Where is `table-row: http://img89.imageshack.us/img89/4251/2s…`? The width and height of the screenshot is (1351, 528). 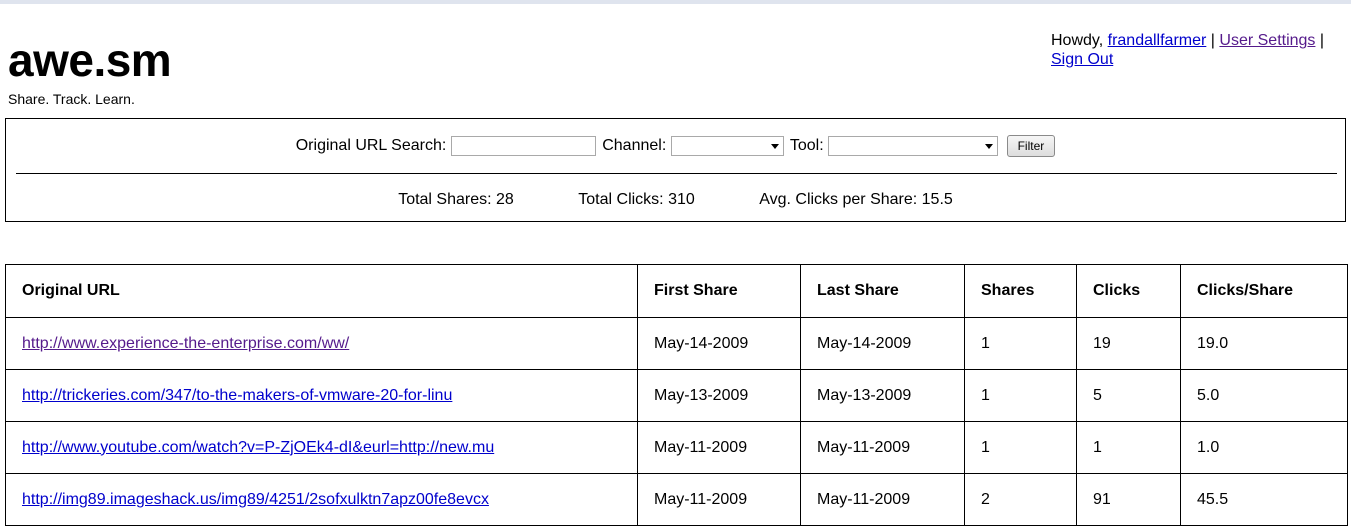 table-row: http://img89.imageshack.us/img89/4251/2s… is located at coordinates (676, 499).